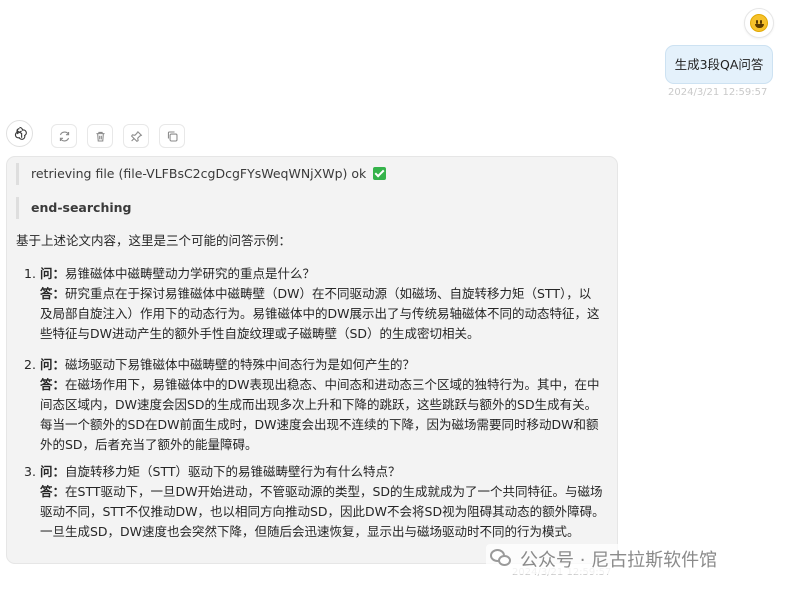 The height and width of the screenshot is (589, 786). Describe the element at coordinates (30, 471) in the screenshot. I see `qa-number: 3.` at that location.